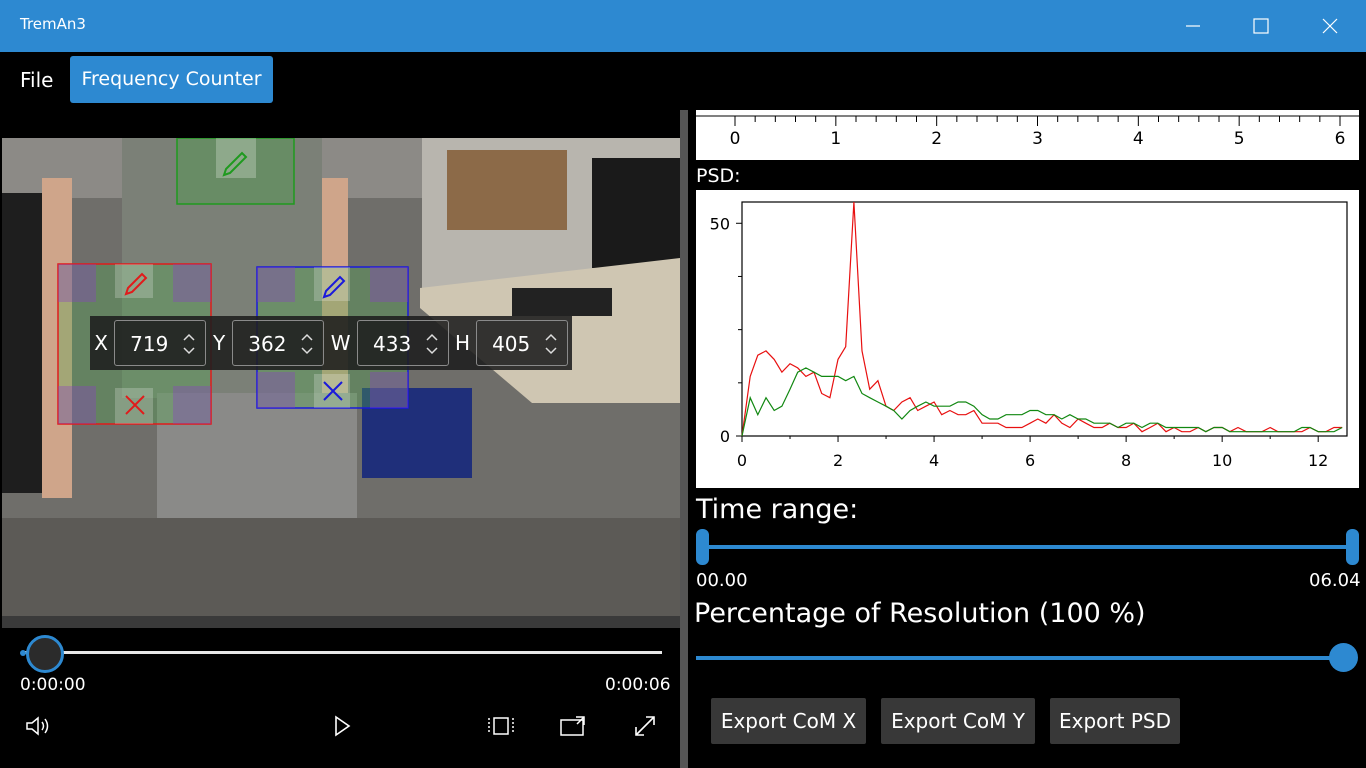 Image resolution: width=1366 pixels, height=768 pixels. I want to click on axis-tick-label: 3, so click(1037, 139).